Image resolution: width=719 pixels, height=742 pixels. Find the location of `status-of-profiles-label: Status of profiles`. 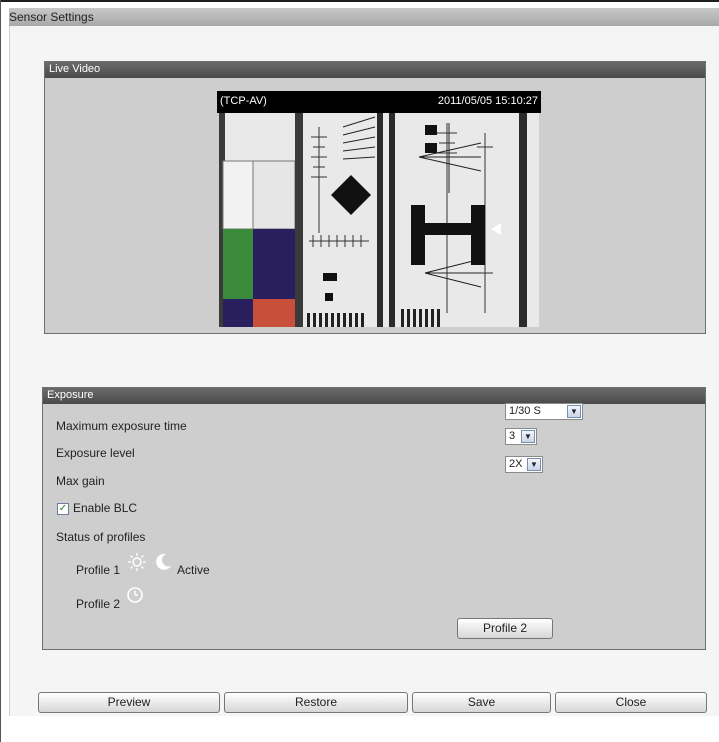

status-of-profiles-label: Status of profiles is located at coordinates (101, 537).